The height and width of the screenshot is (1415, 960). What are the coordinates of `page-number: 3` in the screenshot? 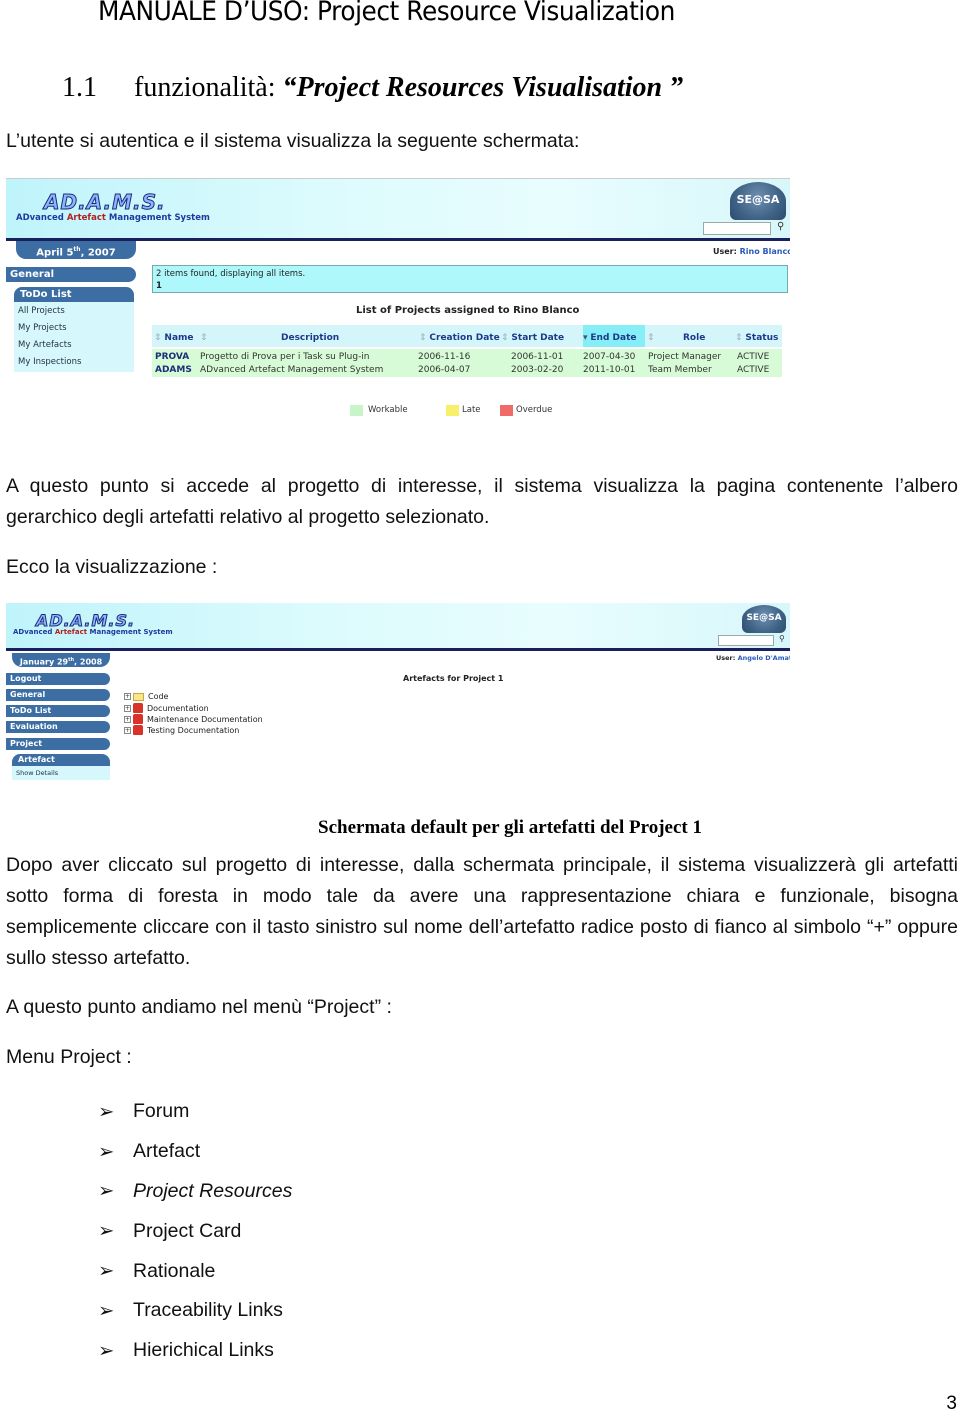 It's located at (951, 1403).